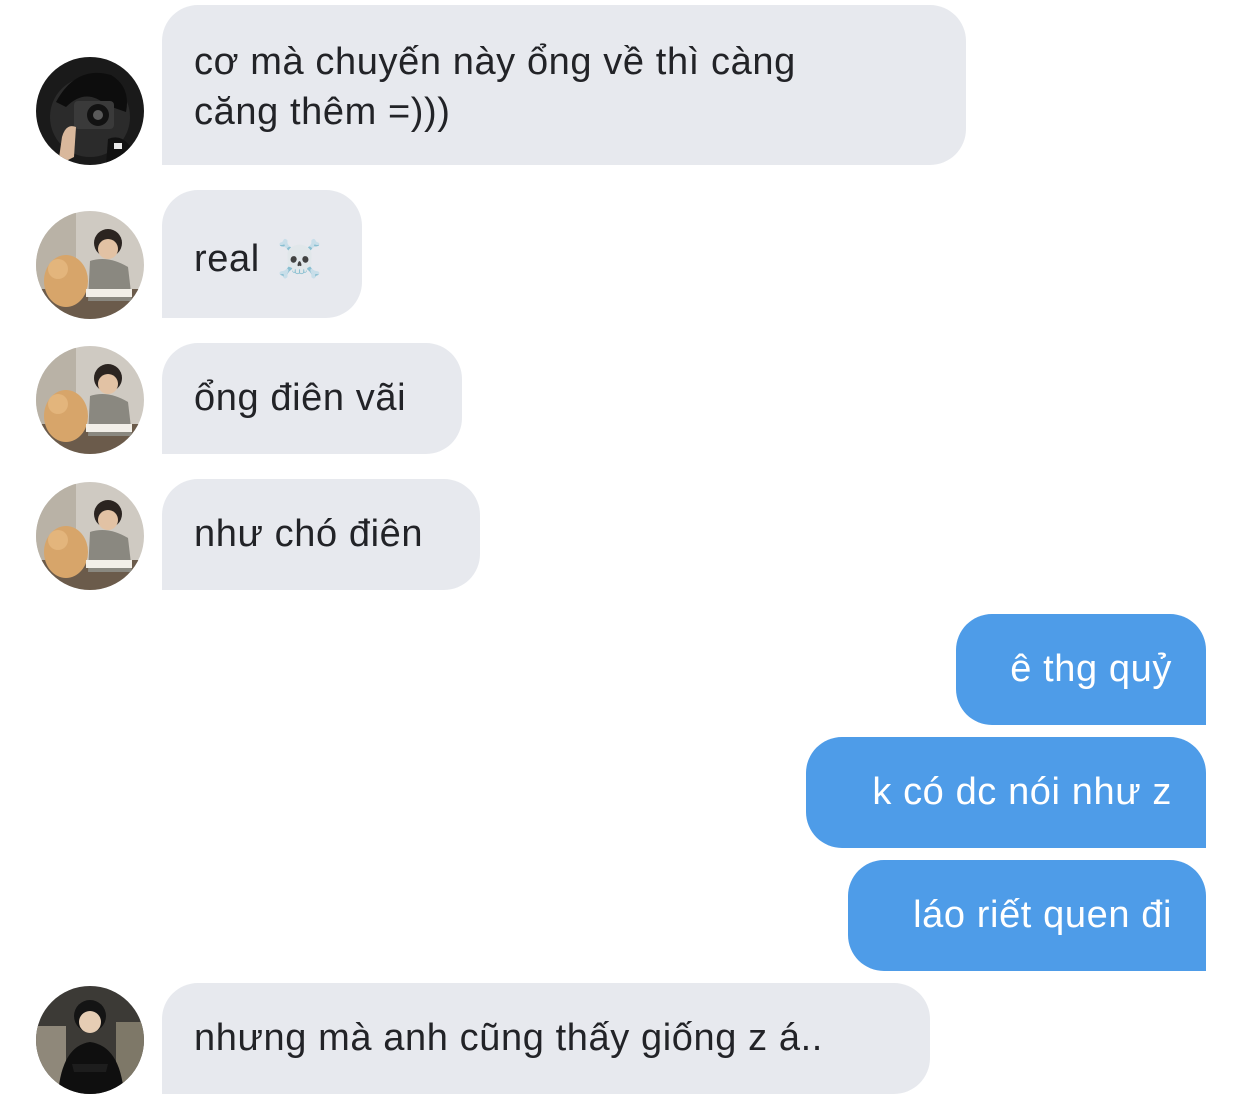 The width and height of the screenshot is (1242, 1107). I want to click on message-bubble: ổng điên vãi, so click(312, 398).